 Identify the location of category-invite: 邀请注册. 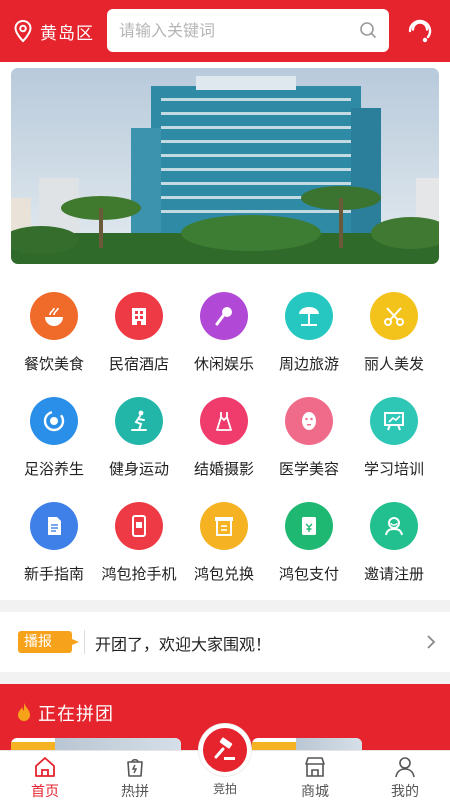
(394, 542).